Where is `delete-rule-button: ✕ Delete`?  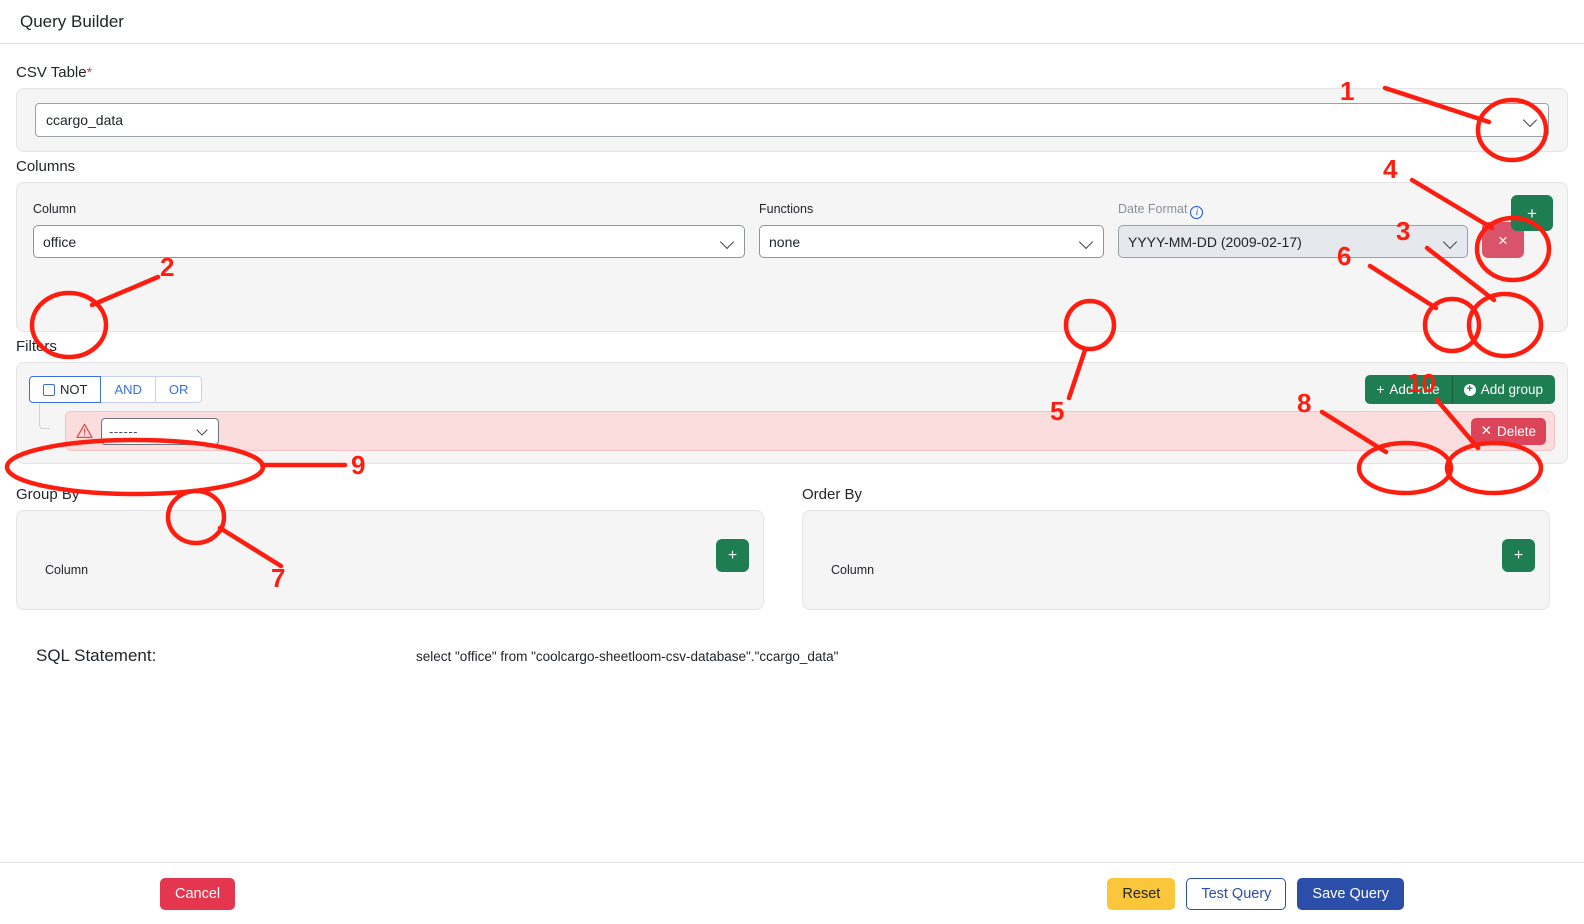
delete-rule-button: ✕ Delete is located at coordinates (1508, 431).